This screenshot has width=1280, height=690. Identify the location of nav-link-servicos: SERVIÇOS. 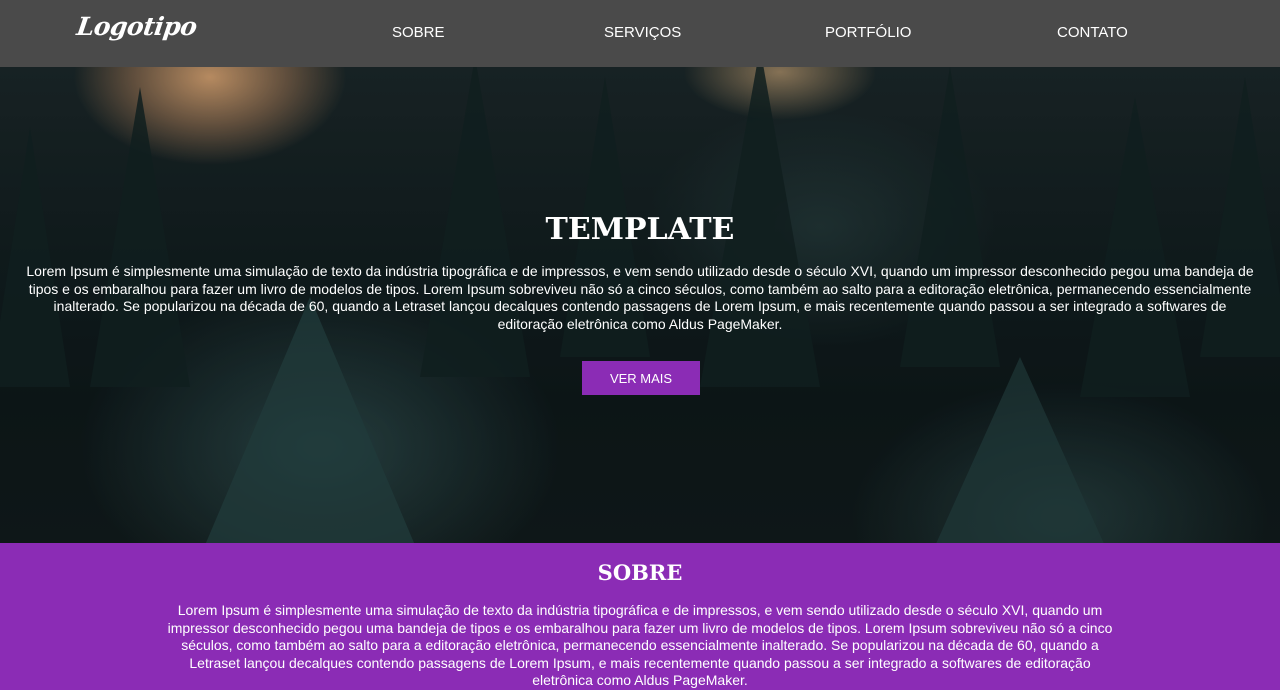
(642, 32).